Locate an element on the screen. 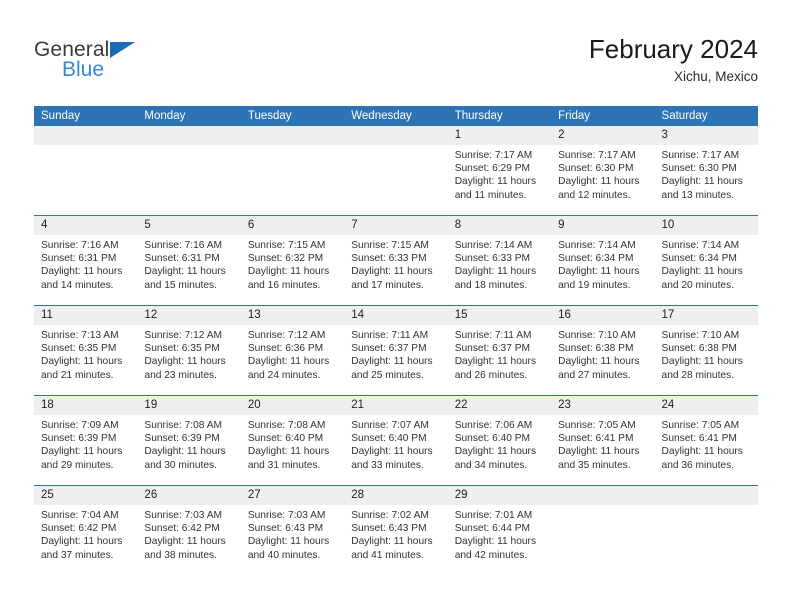 The height and width of the screenshot is (612, 792). day-info-line: Sunset: 6:30 PM is located at coordinates (699, 169).